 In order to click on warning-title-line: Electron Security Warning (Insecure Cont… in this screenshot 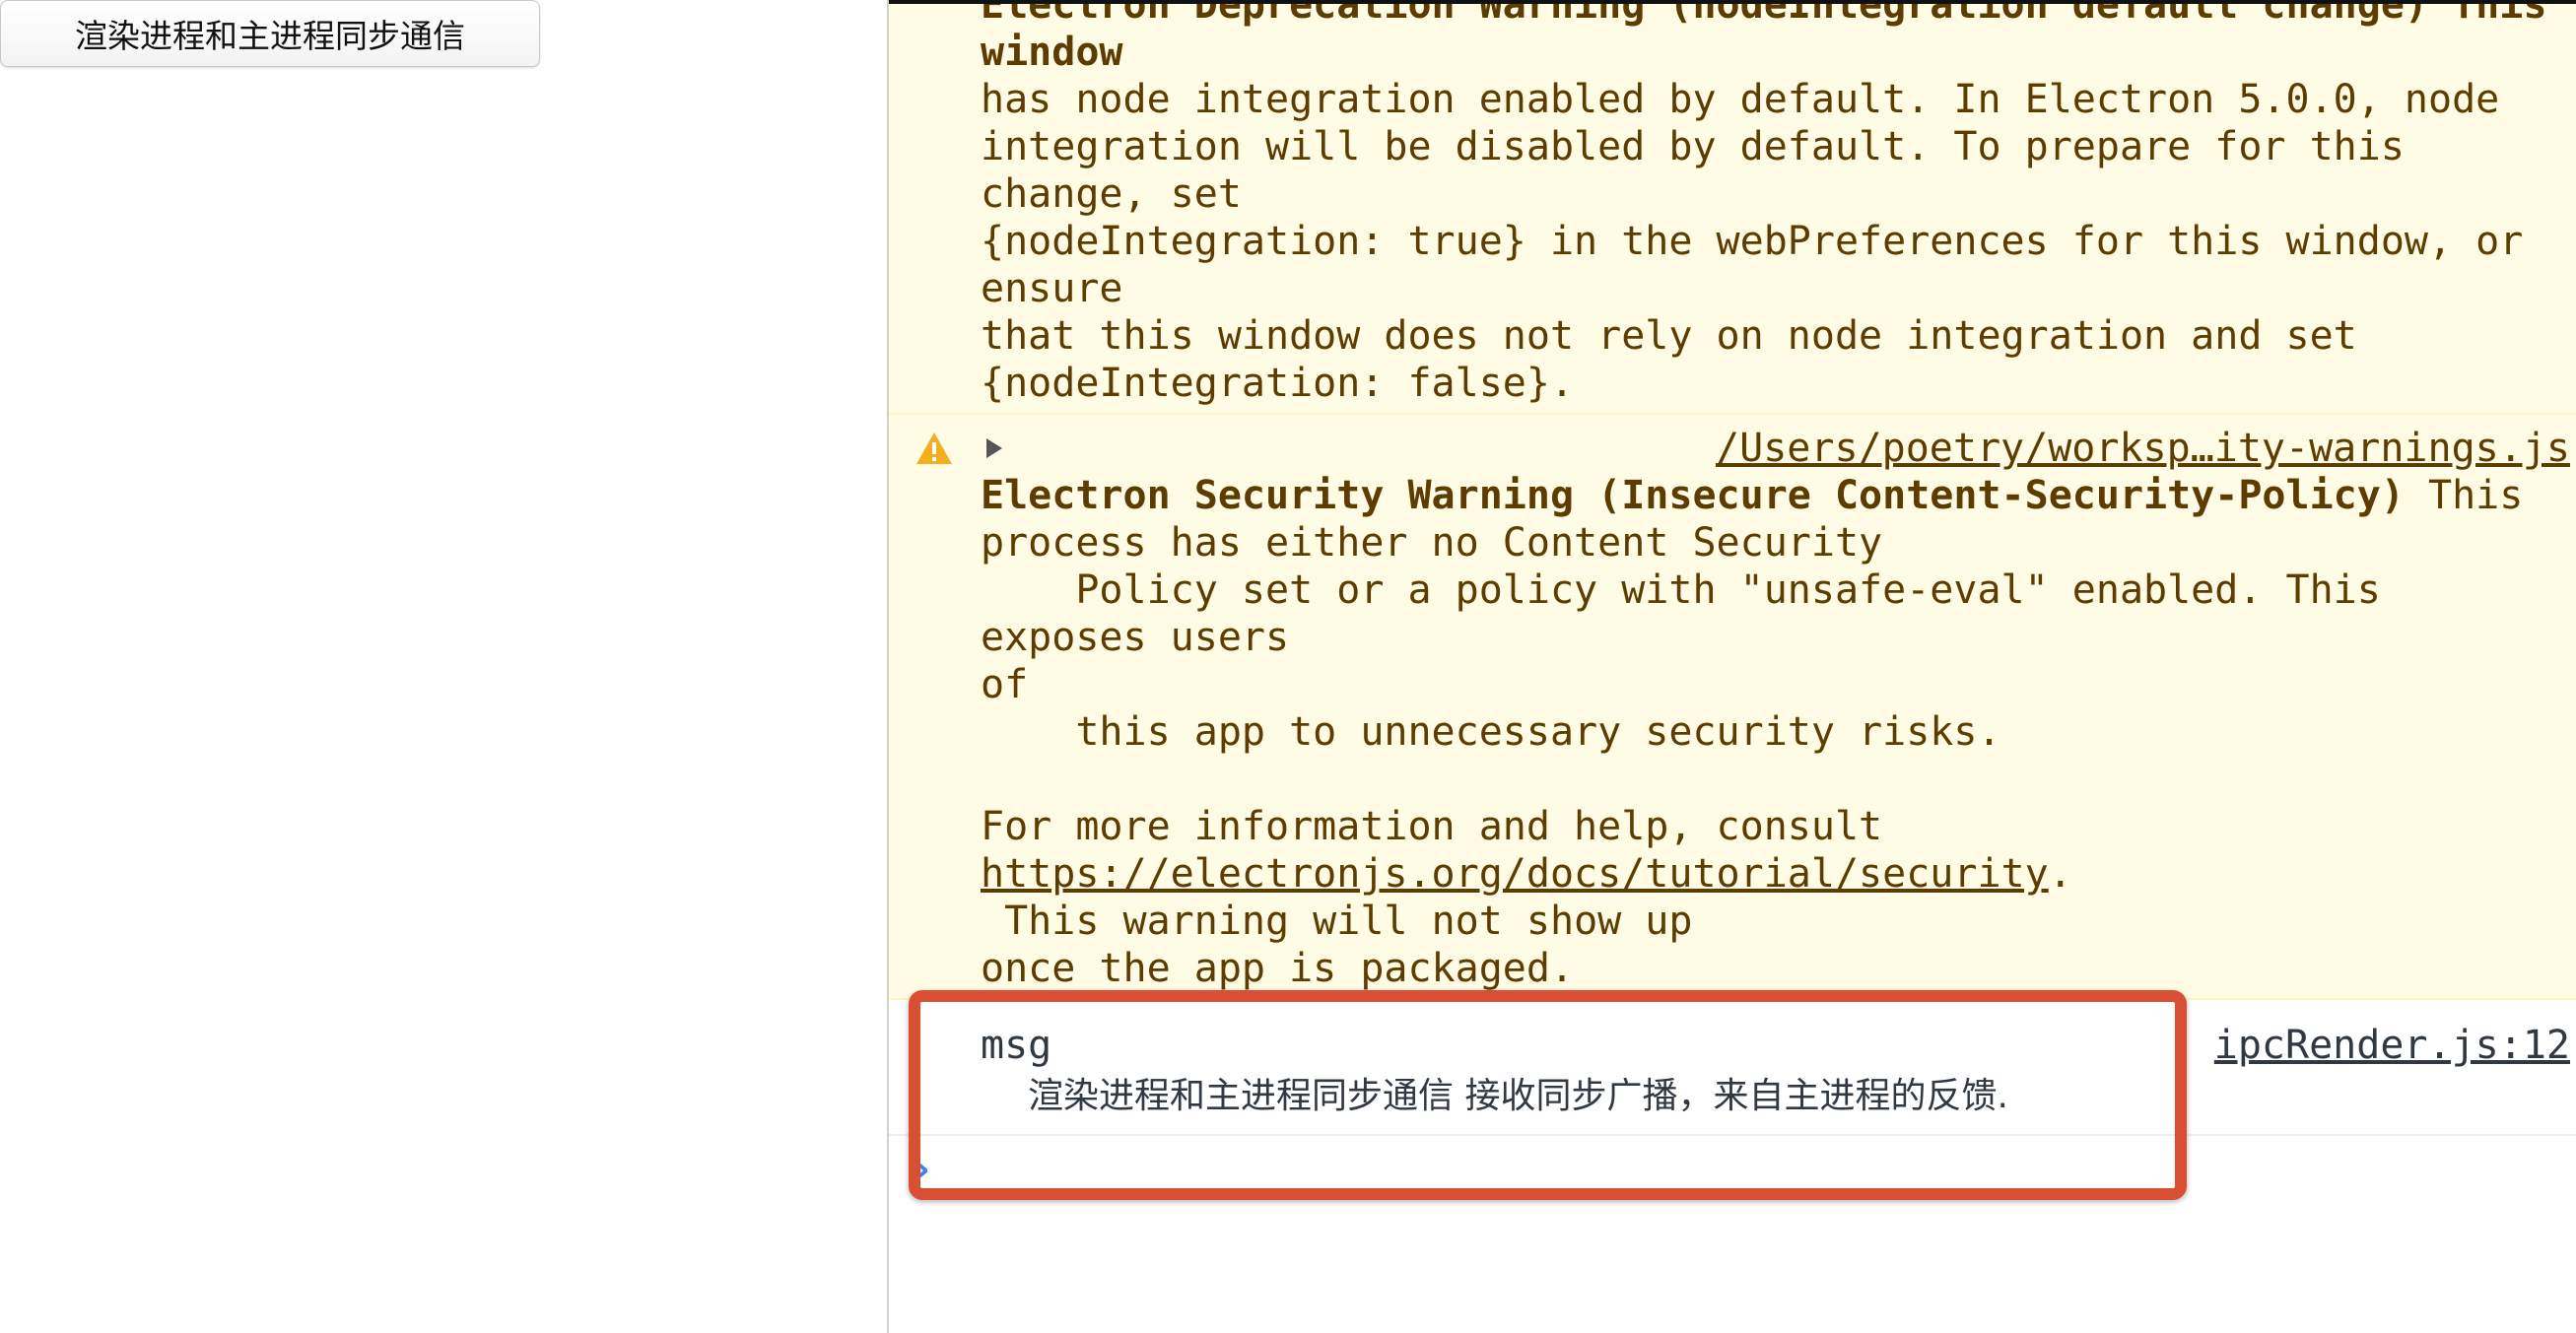, I will do `click(1732, 496)`.